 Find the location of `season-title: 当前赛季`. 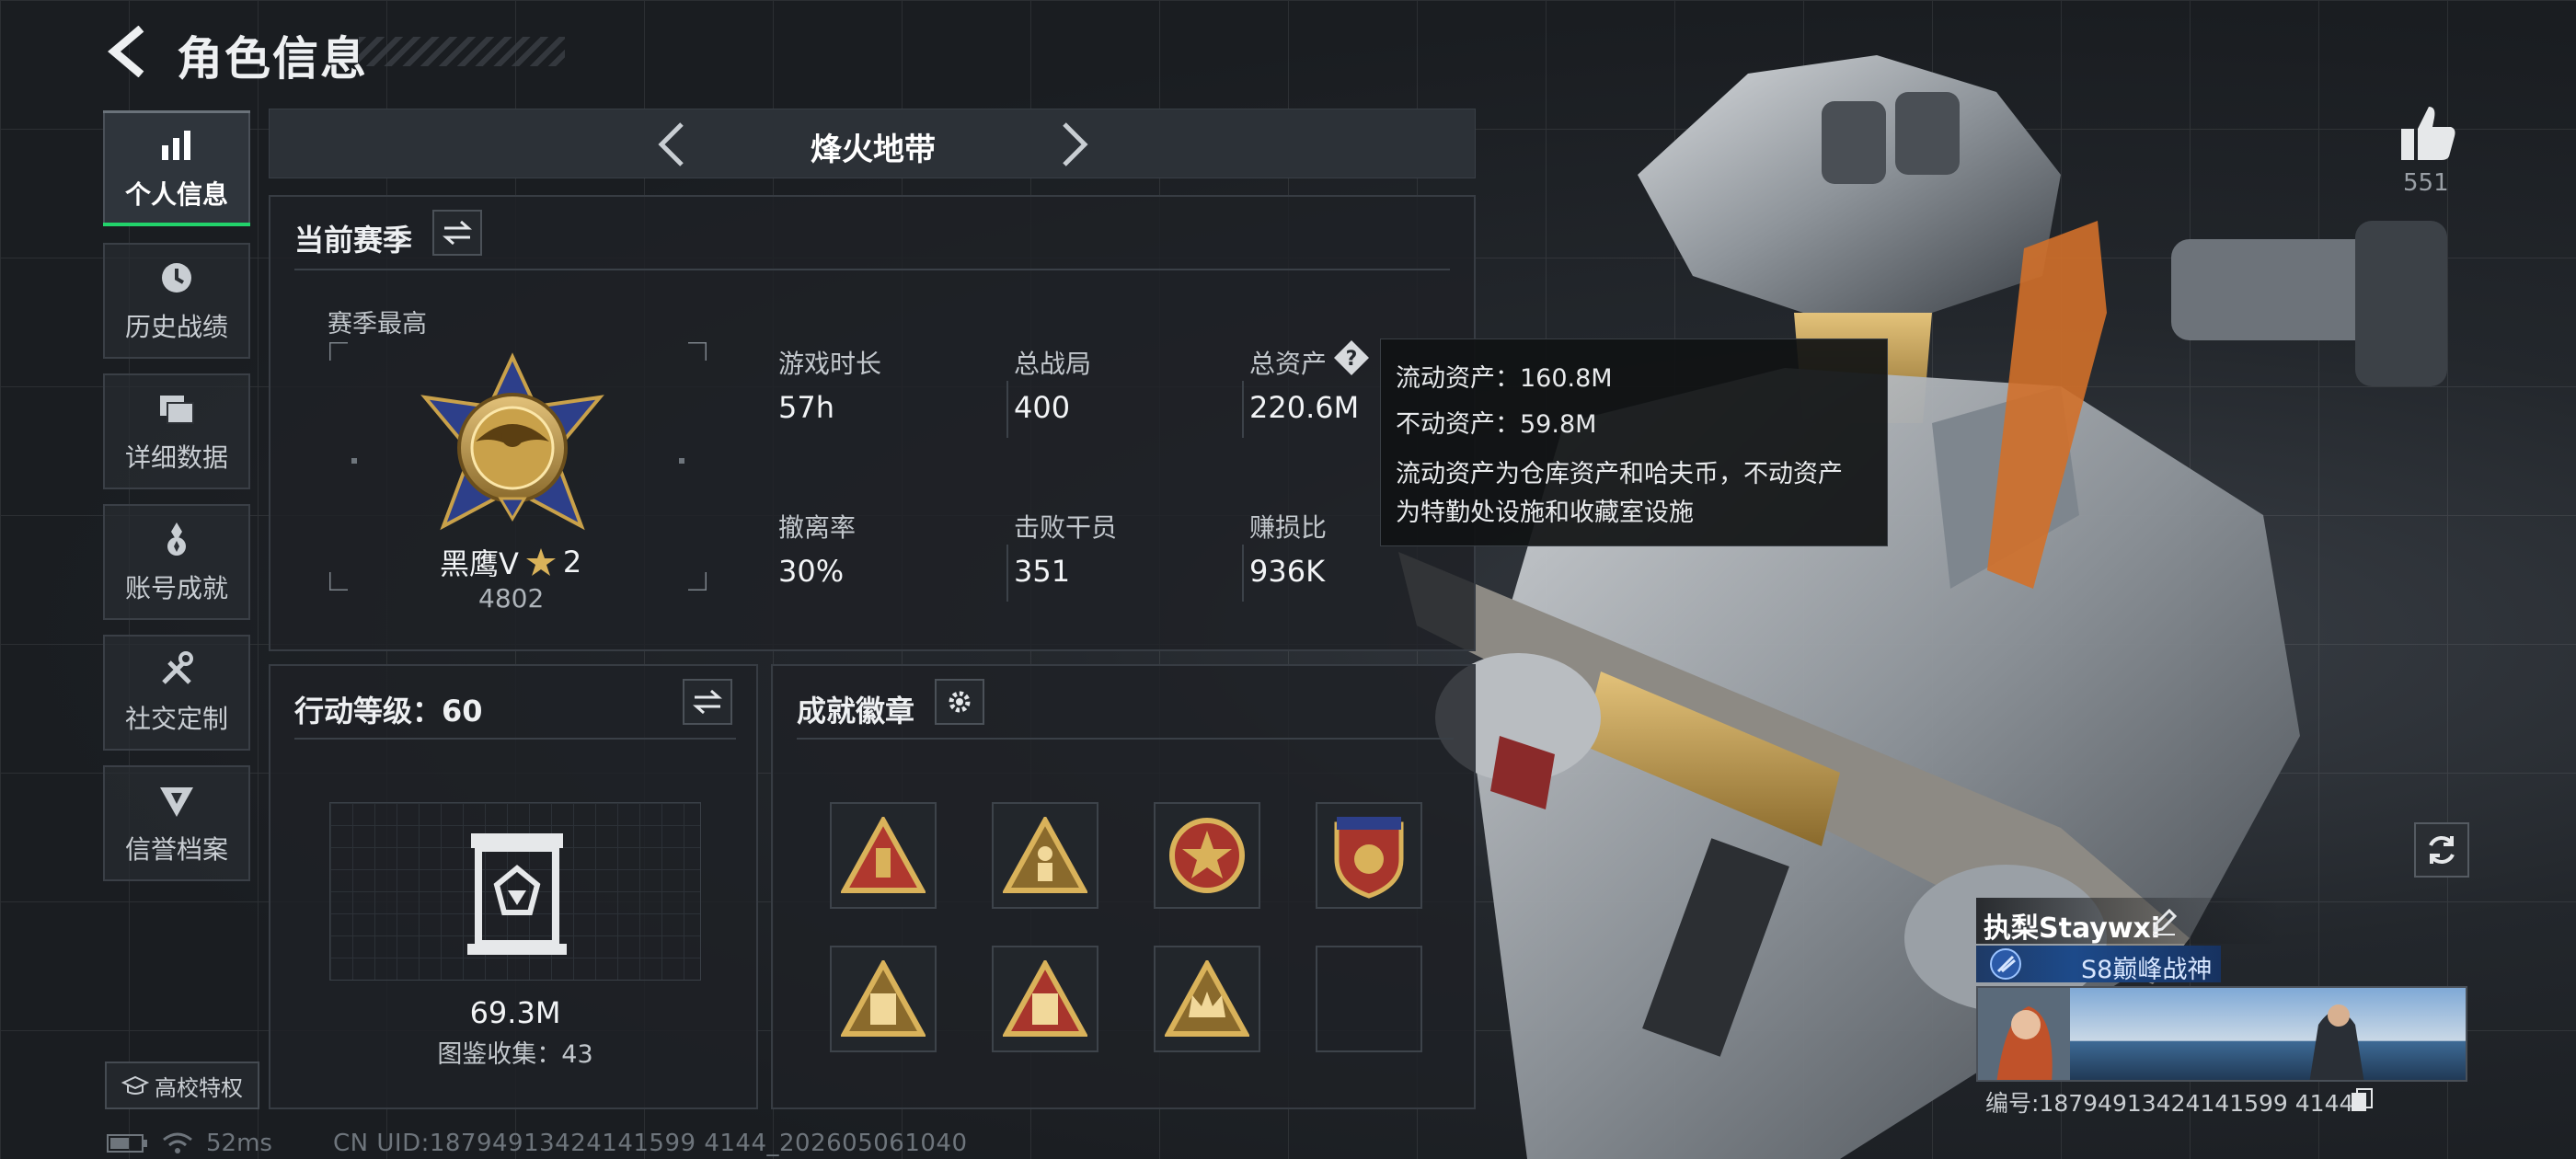

season-title: 当前赛季 is located at coordinates (353, 240).